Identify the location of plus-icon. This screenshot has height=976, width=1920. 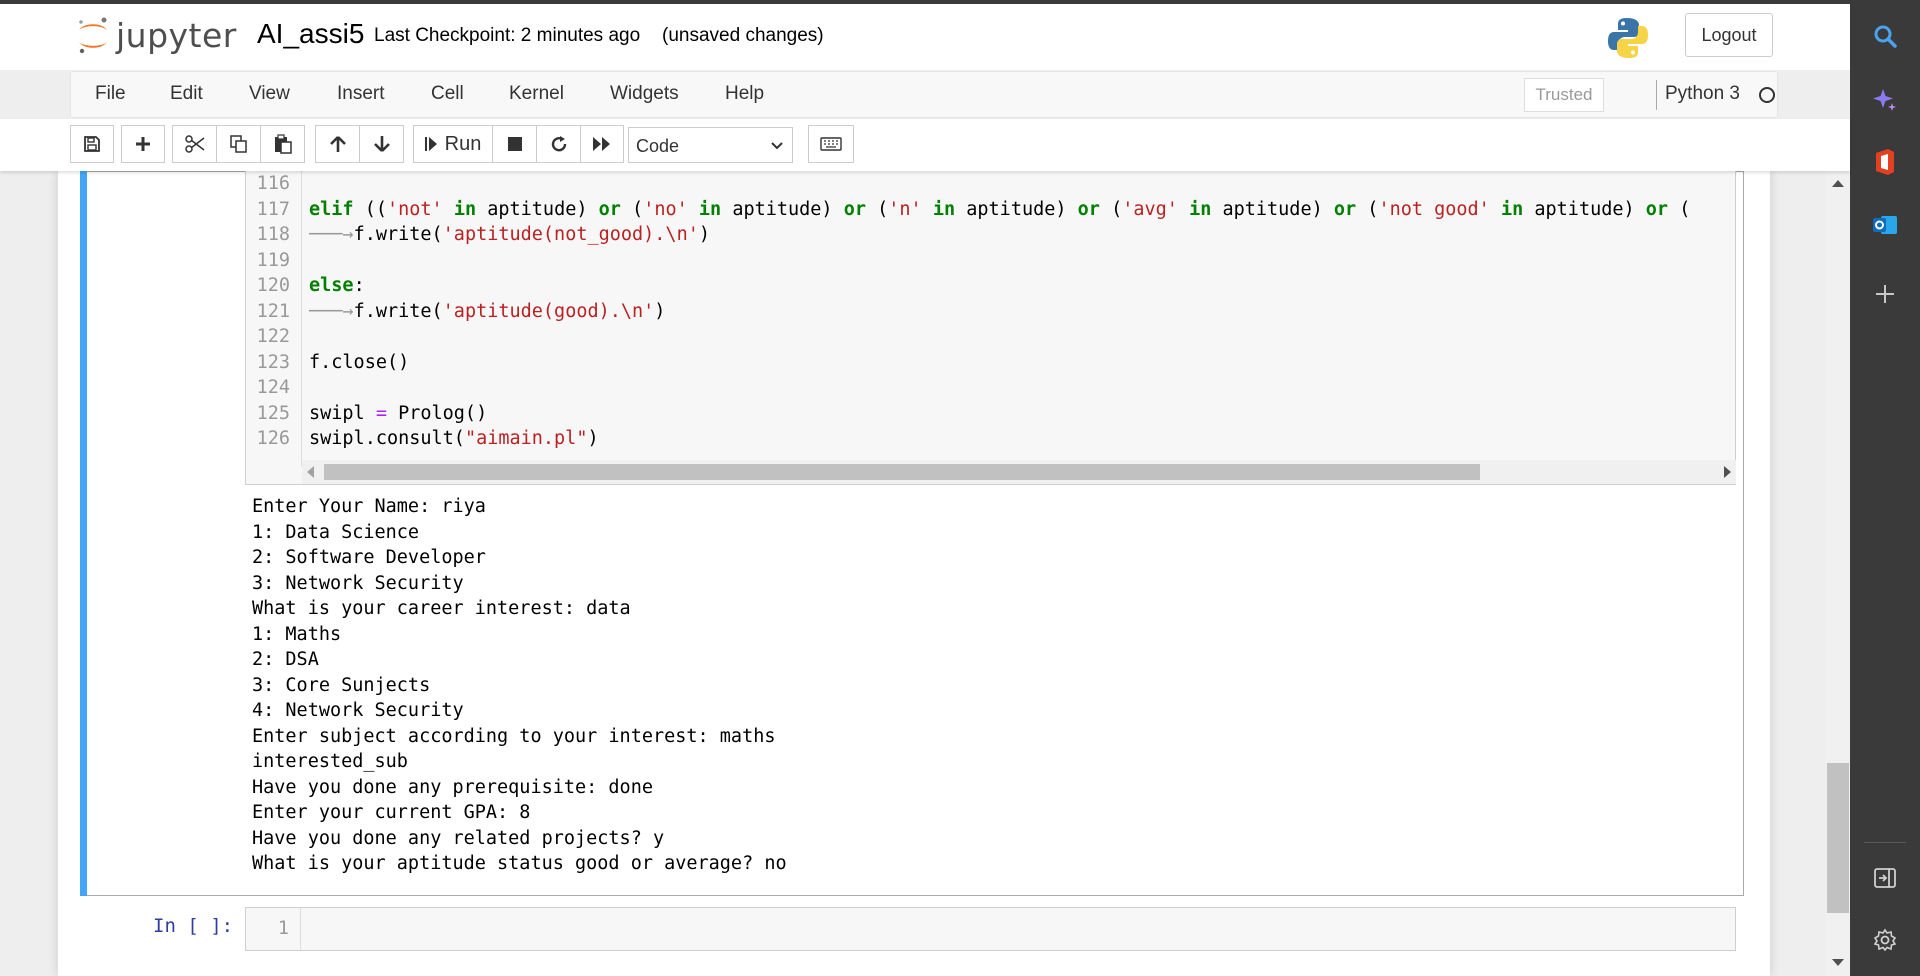
(143, 144).